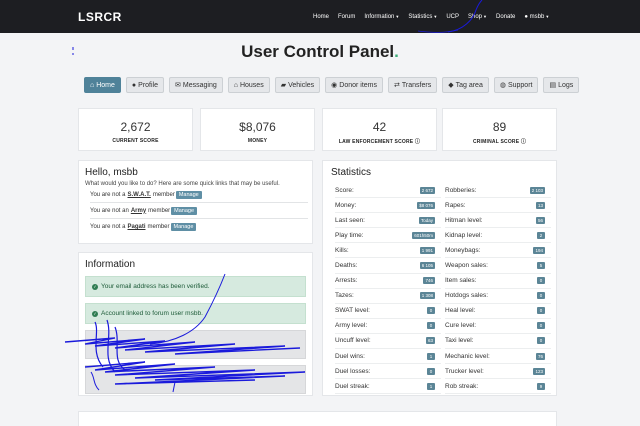 The height and width of the screenshot is (426, 640). I want to click on statistic-label: Kills:, so click(342, 250).